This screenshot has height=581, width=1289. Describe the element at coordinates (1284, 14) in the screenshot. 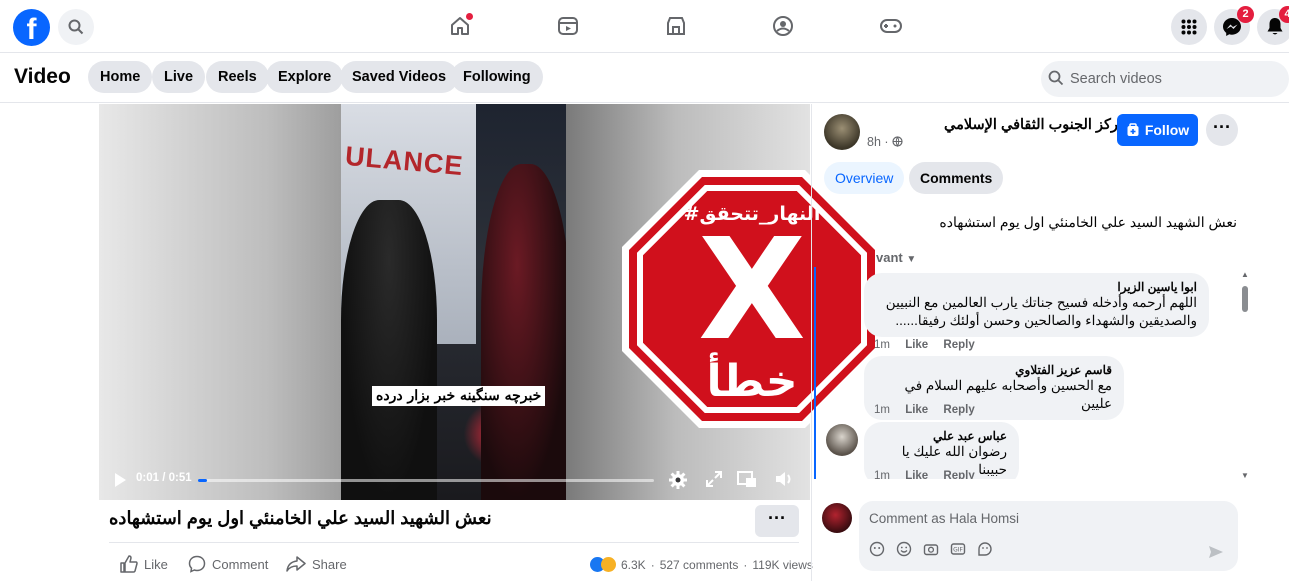

I see `notifications-badge: 4` at that location.